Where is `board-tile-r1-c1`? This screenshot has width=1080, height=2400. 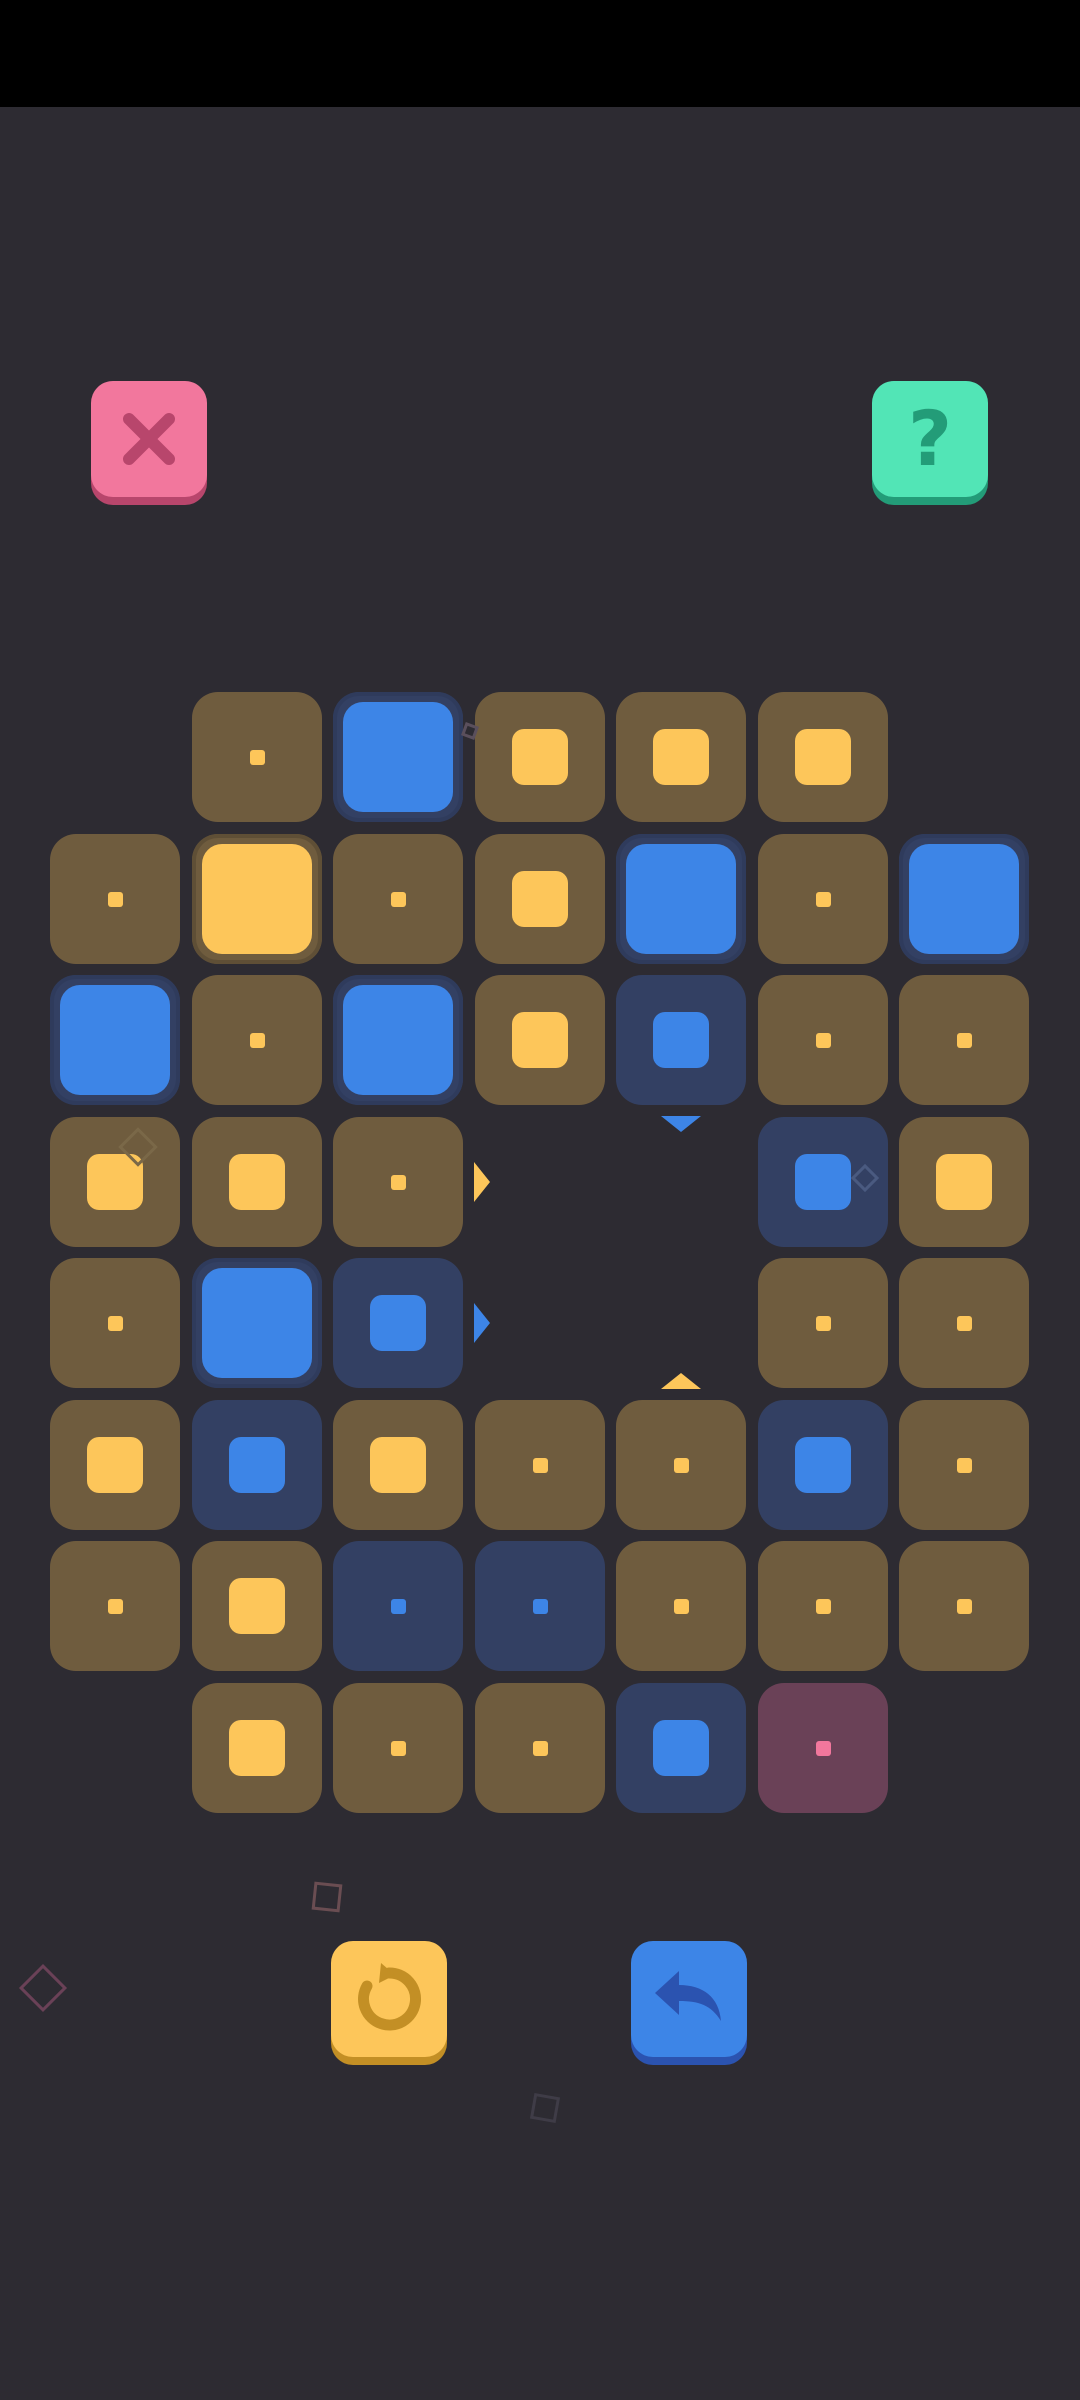 board-tile-r1-c1 is located at coordinates (257, 899).